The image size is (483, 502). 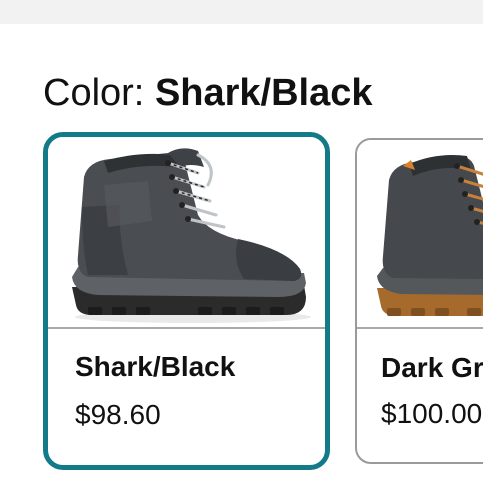 I want to click on swatch-name: Dark Gr, so click(x=432, y=367).